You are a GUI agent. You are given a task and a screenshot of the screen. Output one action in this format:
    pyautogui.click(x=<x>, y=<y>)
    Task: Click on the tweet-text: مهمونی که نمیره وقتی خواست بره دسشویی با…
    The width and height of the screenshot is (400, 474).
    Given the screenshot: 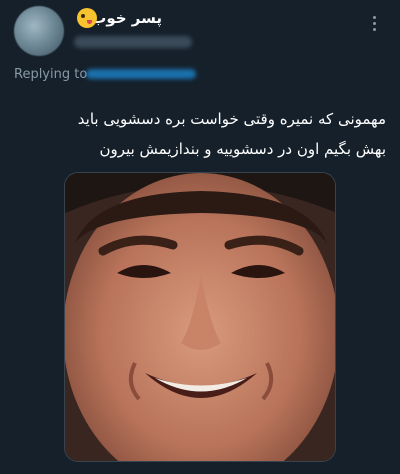 What is the action you would take?
    pyautogui.click(x=200, y=134)
    